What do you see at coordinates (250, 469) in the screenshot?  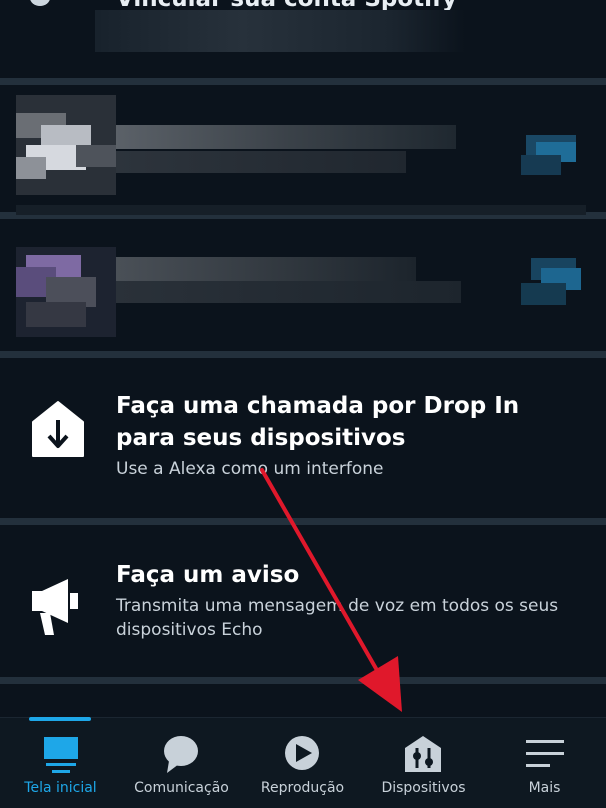 I see `drop-in-subtitle: Use a Alexa como um interfone` at bounding box center [250, 469].